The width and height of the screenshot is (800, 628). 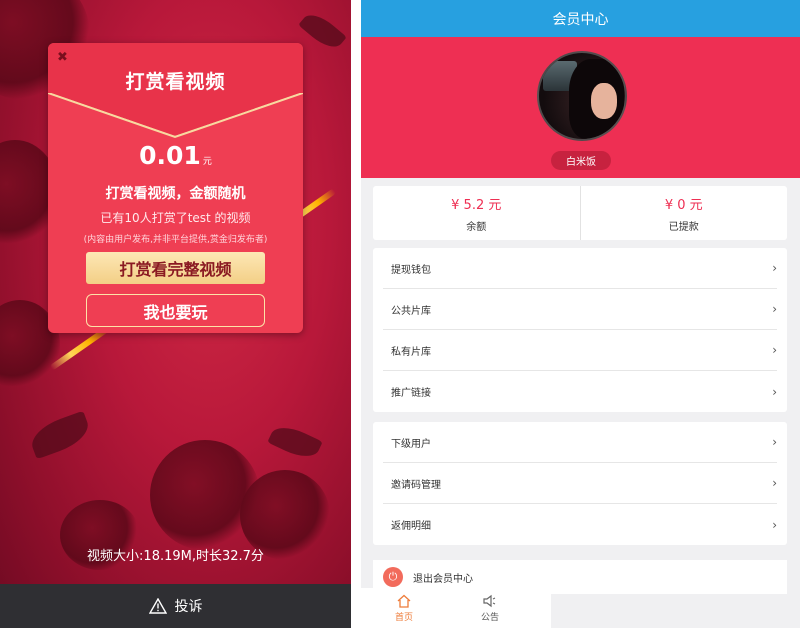 I want to click on popup-subtitle: 打赏看视频，金额随机, so click(x=175, y=194).